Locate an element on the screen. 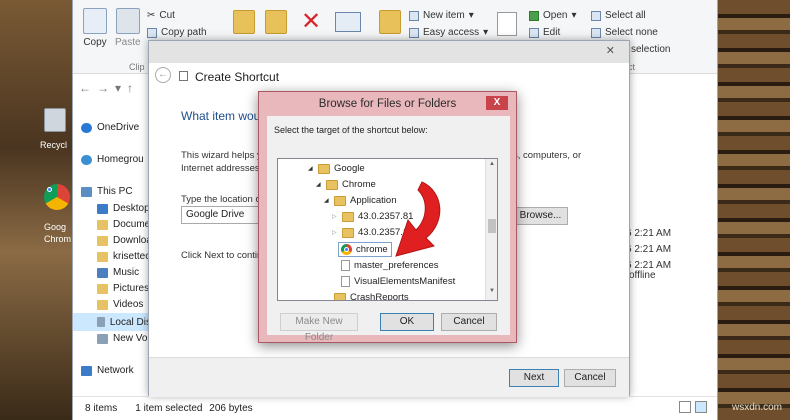  scrollbar-thumb is located at coordinates (492, 226).